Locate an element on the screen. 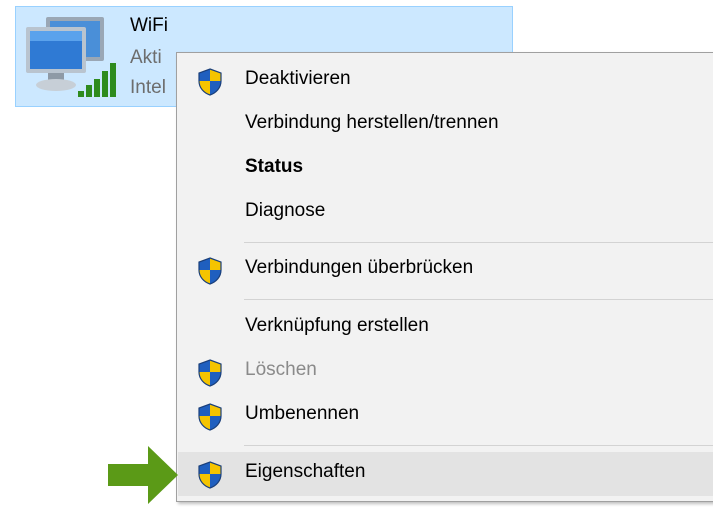 This screenshot has height=507, width=713. menu-item-label: Deaktivieren is located at coordinates (298, 78).